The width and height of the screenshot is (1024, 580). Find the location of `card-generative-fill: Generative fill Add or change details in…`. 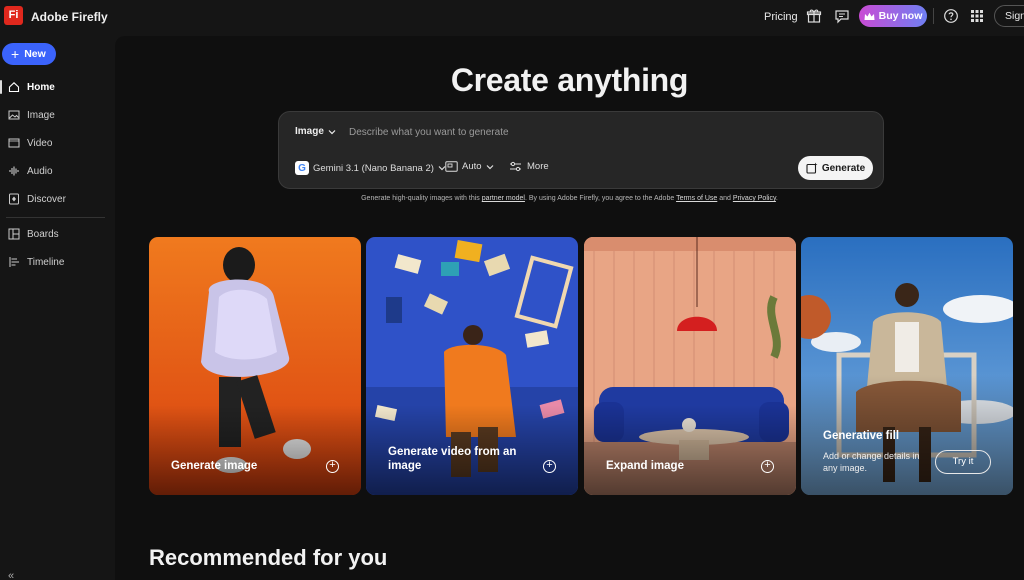

card-generative-fill: Generative fill Add or change details in… is located at coordinates (907, 366).